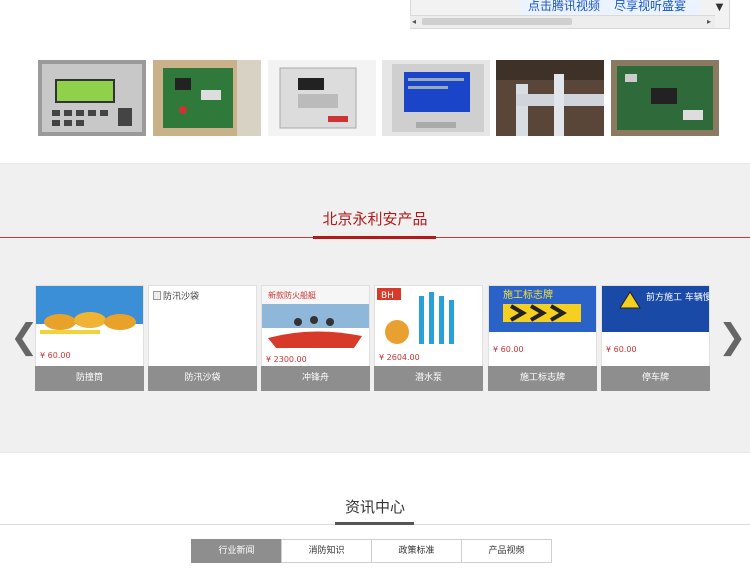  I want to click on scroll-down-button: ▼, so click(719, 7).